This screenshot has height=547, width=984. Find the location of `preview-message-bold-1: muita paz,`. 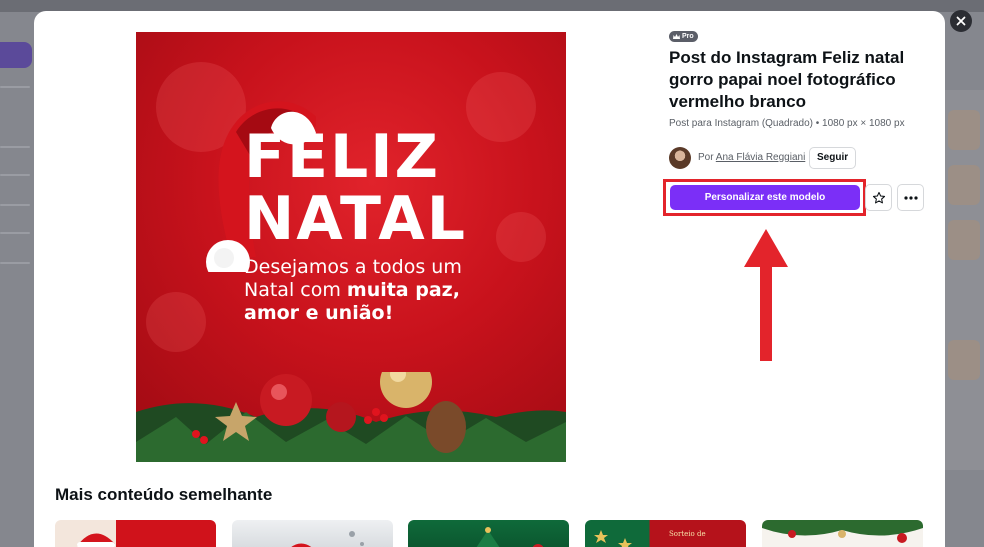

preview-message-bold-1: muita paz, is located at coordinates (403, 290).